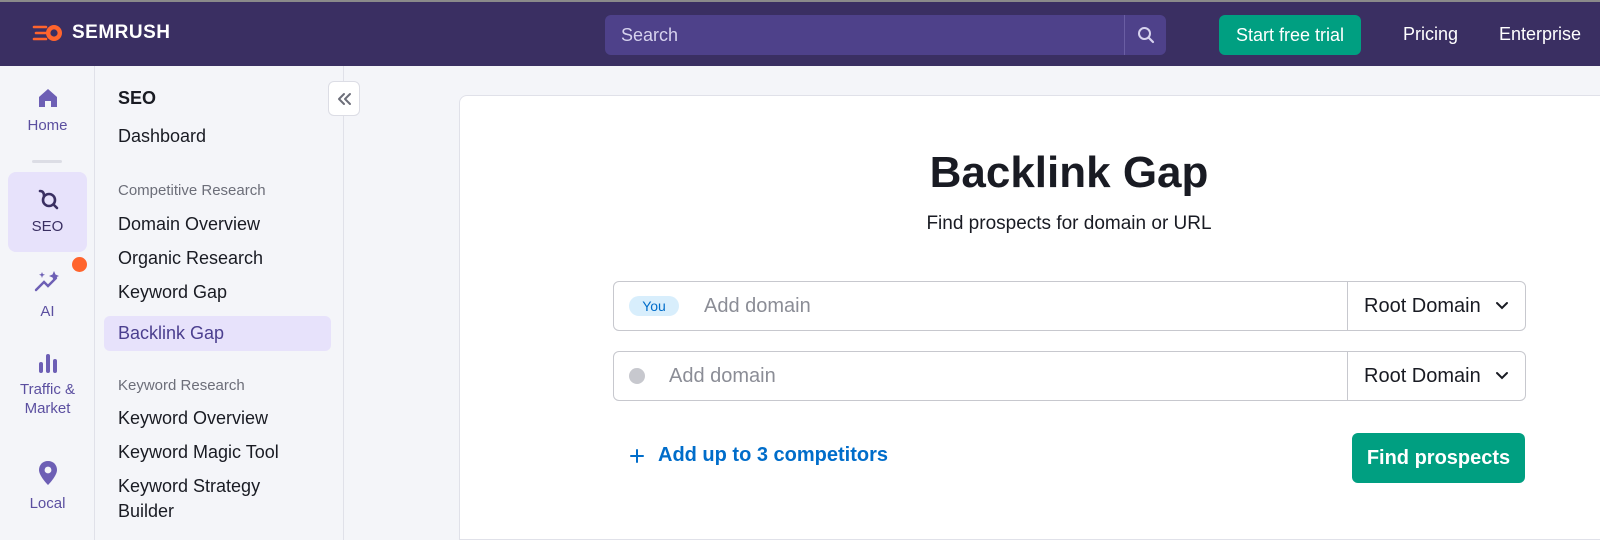 Image resolution: width=1600 pixels, height=540 pixels. What do you see at coordinates (192, 190) in the screenshot?
I see `section-competitive-research: Competitive Research` at bounding box center [192, 190].